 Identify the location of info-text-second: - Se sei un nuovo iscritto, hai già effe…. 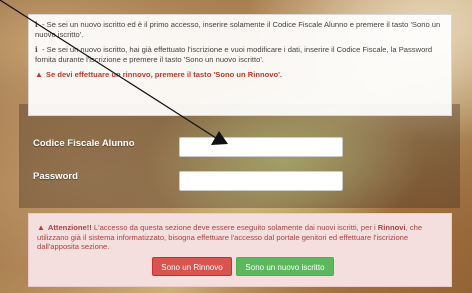
(234, 54).